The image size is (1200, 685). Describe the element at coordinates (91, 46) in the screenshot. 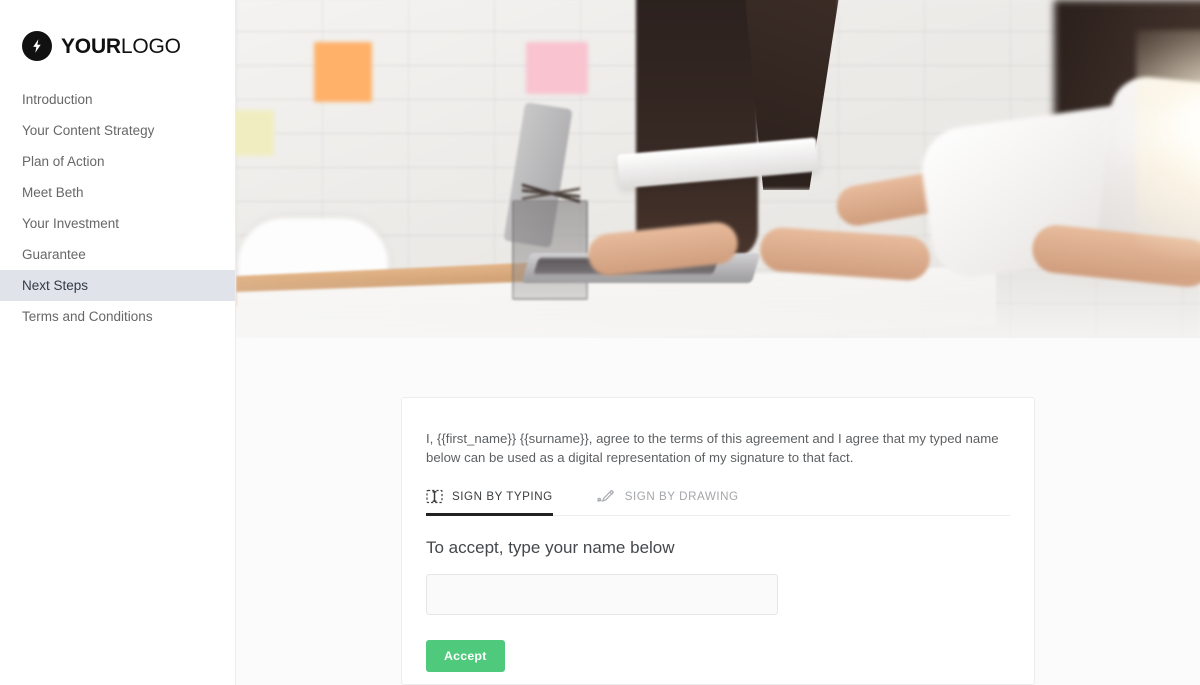

I see `logo-text-bold: YOUR` at that location.